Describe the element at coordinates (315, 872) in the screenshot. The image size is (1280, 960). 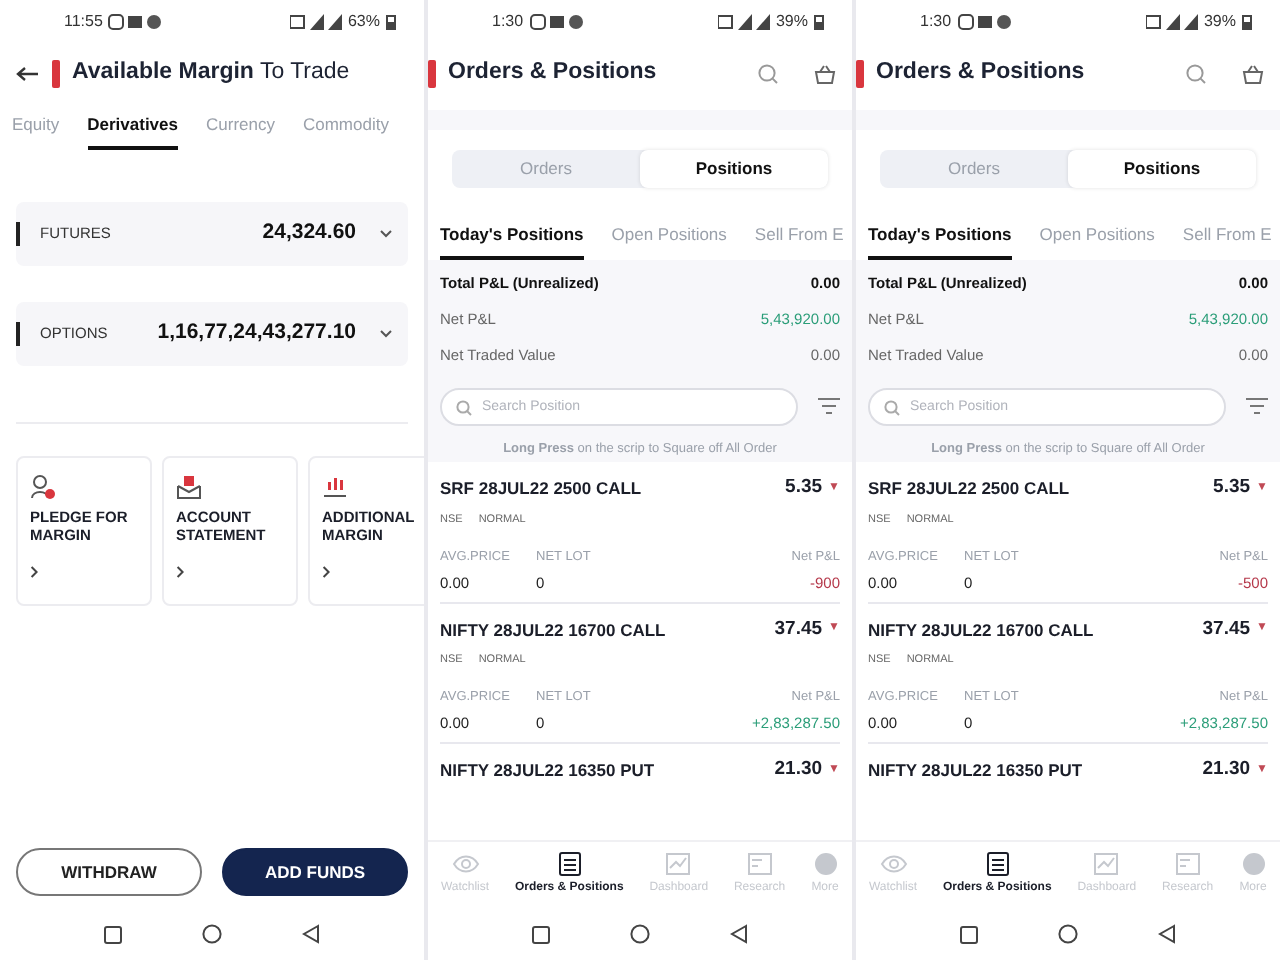
I see `add-funds-button: ADD FUNDS` at that location.